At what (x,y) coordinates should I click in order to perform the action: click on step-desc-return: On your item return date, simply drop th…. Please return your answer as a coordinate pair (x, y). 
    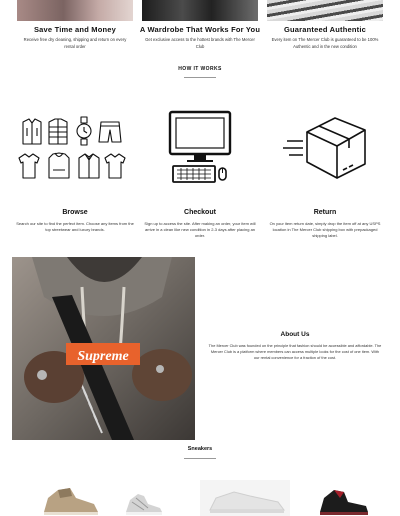
    Looking at the image, I should click on (325, 230).